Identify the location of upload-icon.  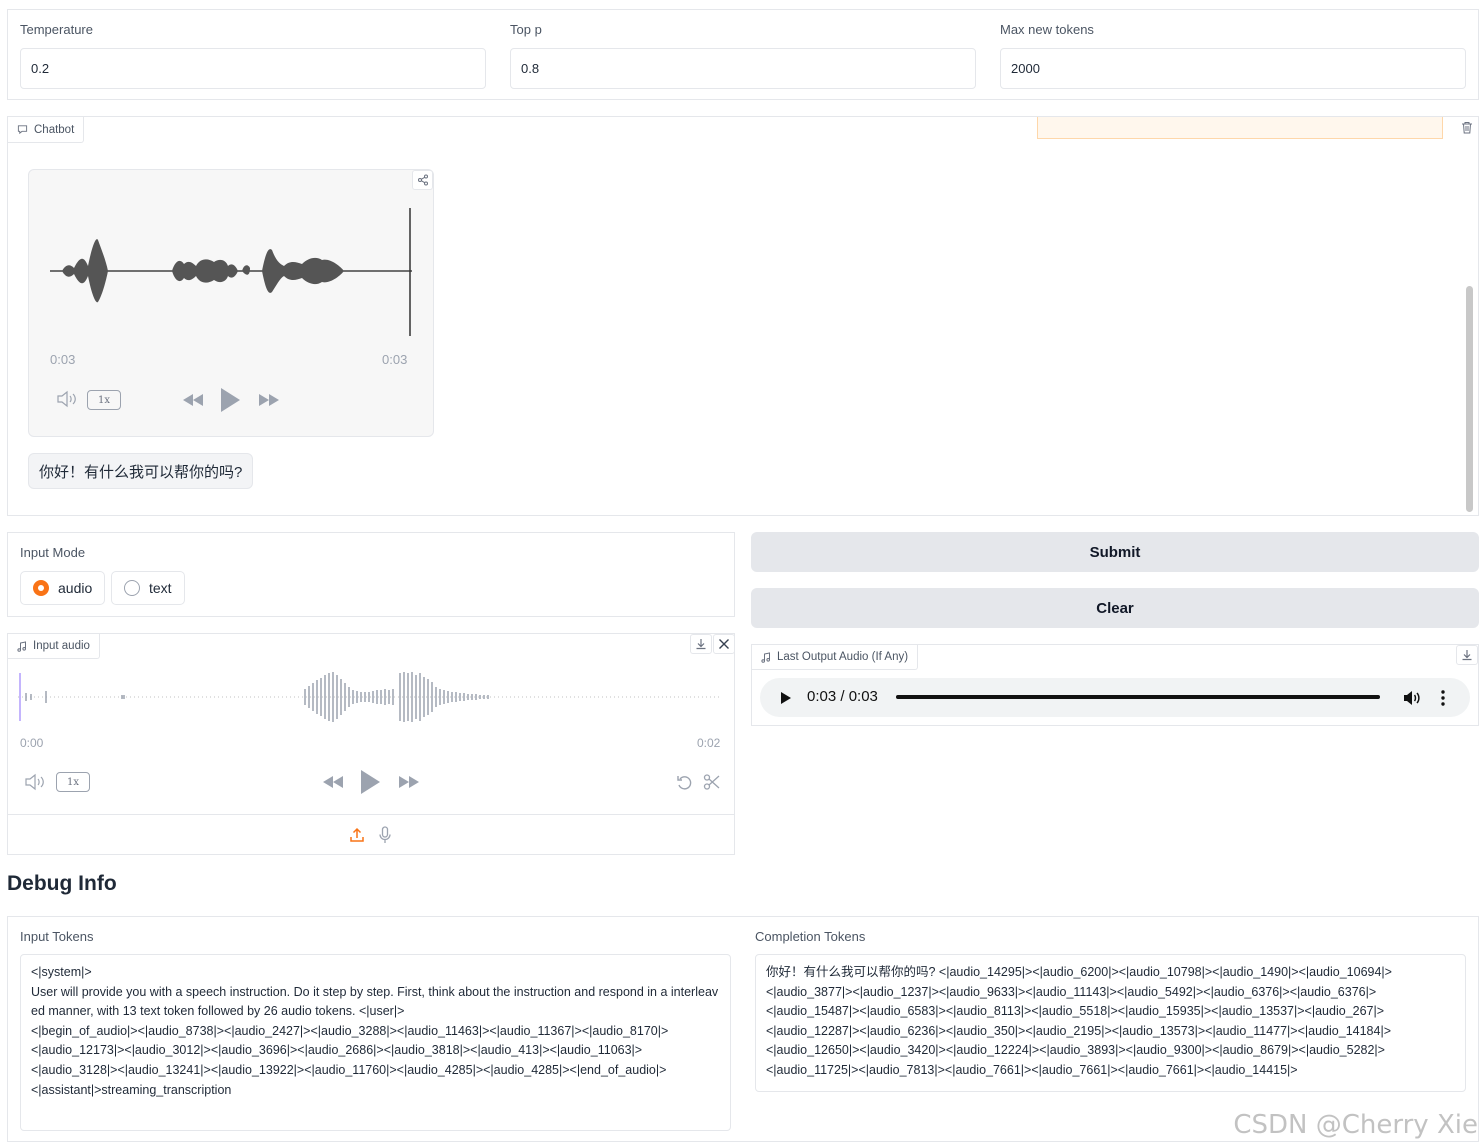
(357, 835).